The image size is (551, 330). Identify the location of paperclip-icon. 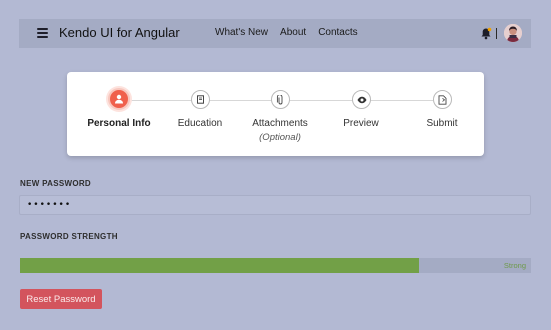
(279, 99).